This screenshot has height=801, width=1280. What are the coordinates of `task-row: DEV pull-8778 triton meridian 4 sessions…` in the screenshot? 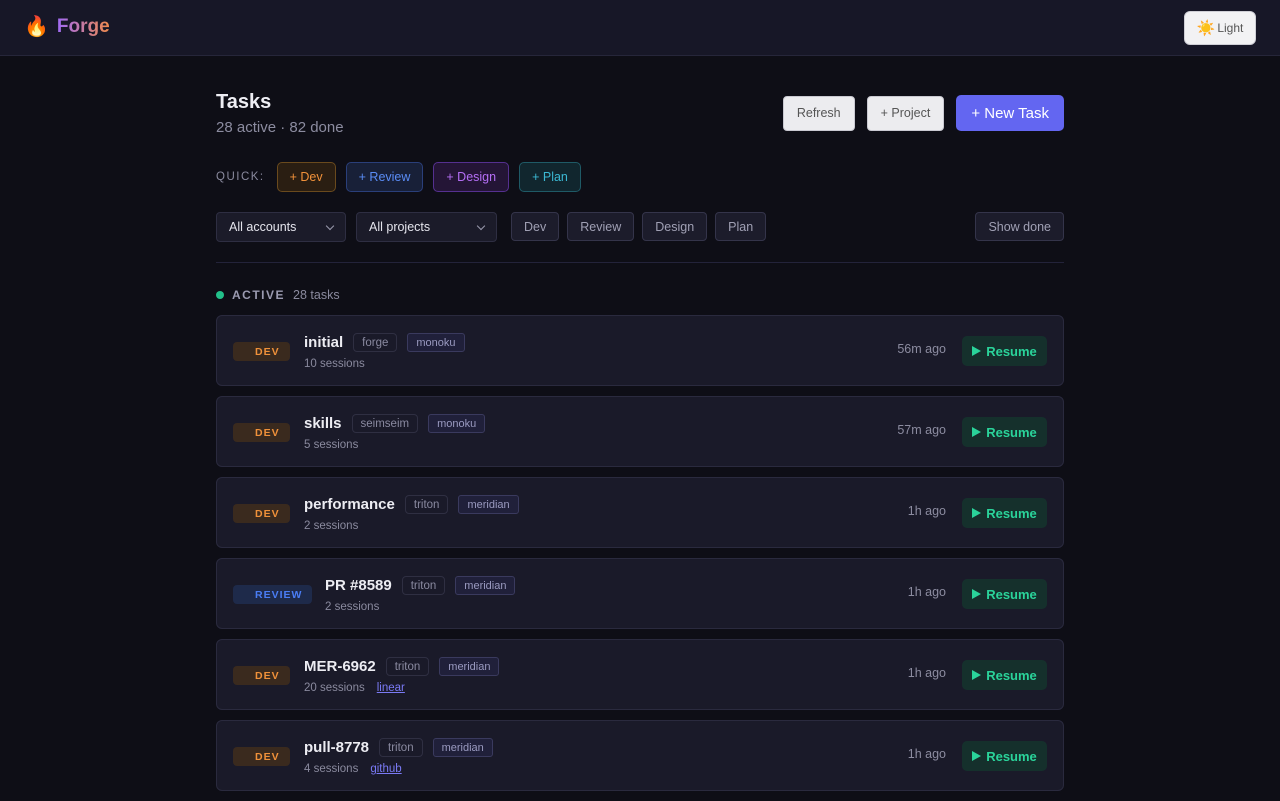 It's located at (640, 755).